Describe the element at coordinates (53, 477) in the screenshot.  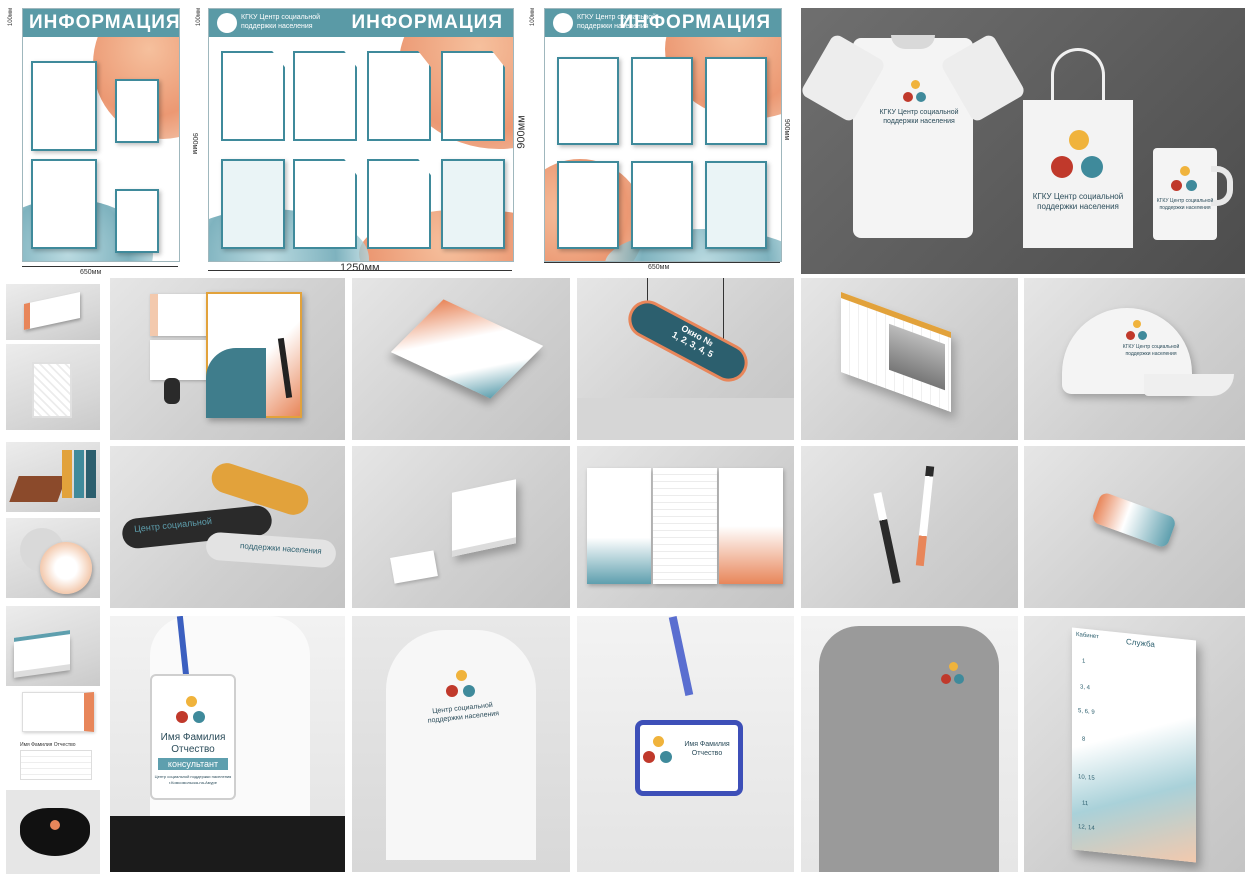
I see `folders-thumb` at that location.